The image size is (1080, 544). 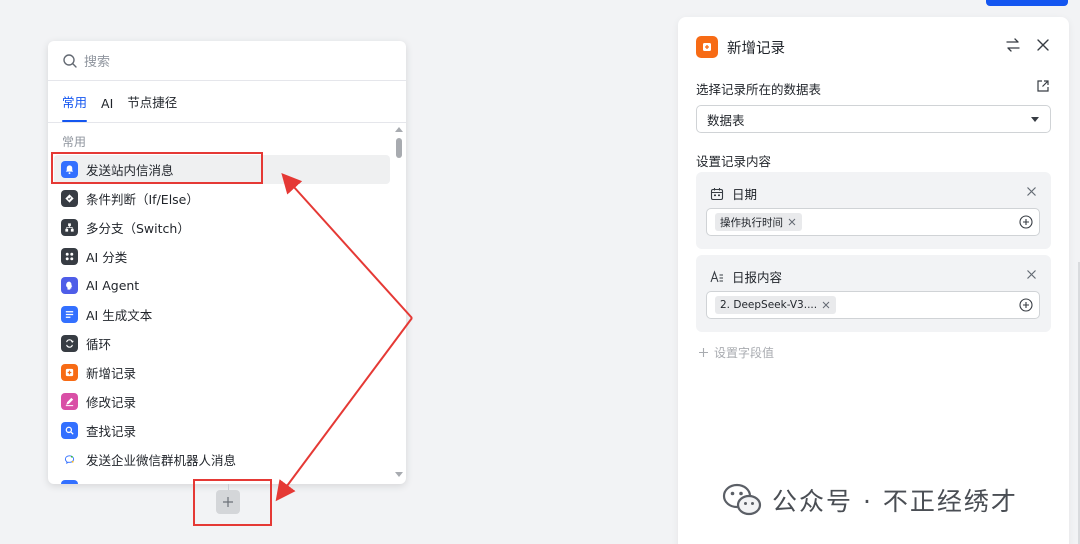 I want to click on list-item-send-message: 发送站内信消息, so click(x=222, y=169).